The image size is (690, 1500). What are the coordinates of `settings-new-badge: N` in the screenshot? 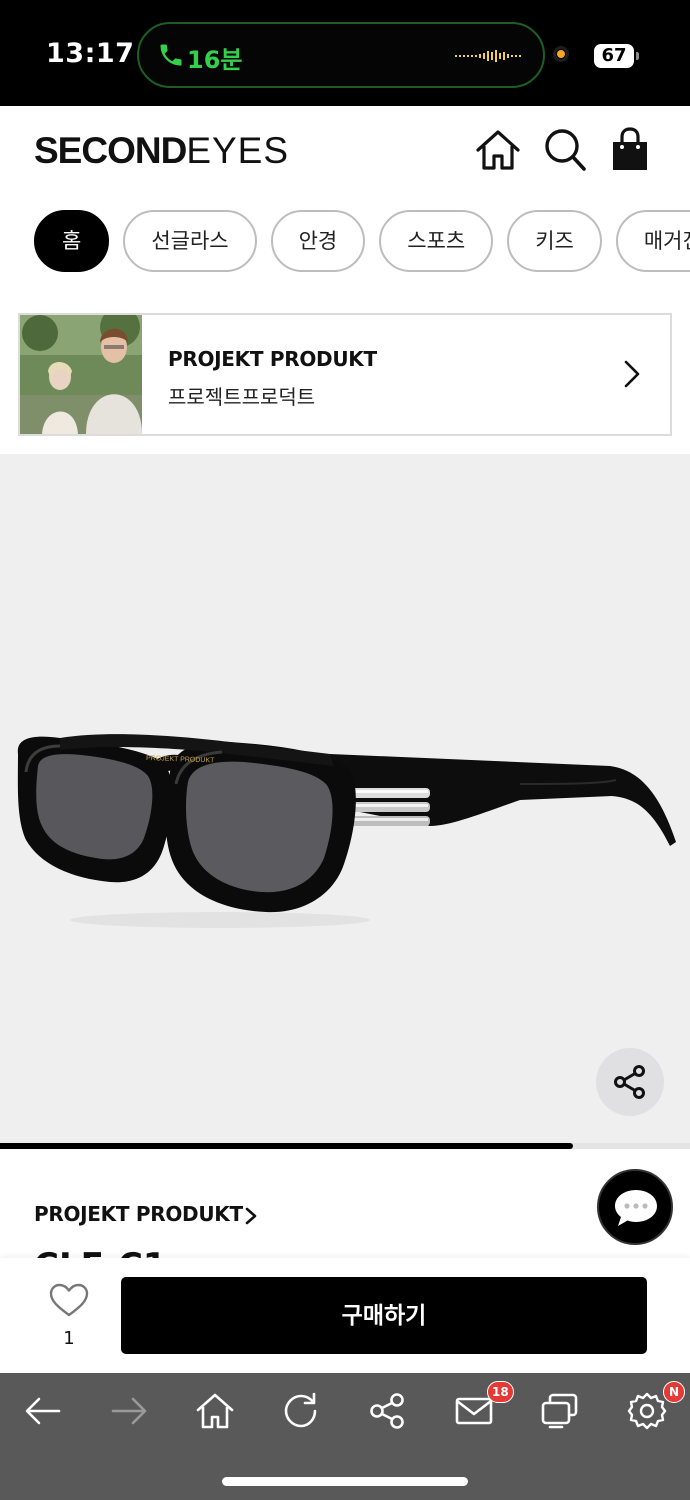 It's located at (674, 1392).